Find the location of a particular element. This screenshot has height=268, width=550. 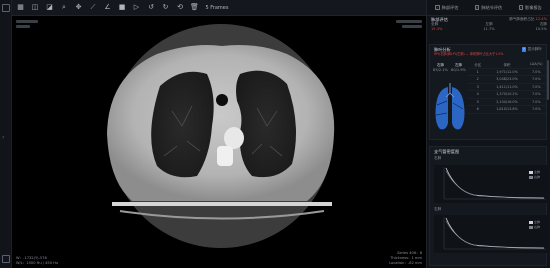

rotate-right-icon: ↻ is located at coordinates (165, 7).